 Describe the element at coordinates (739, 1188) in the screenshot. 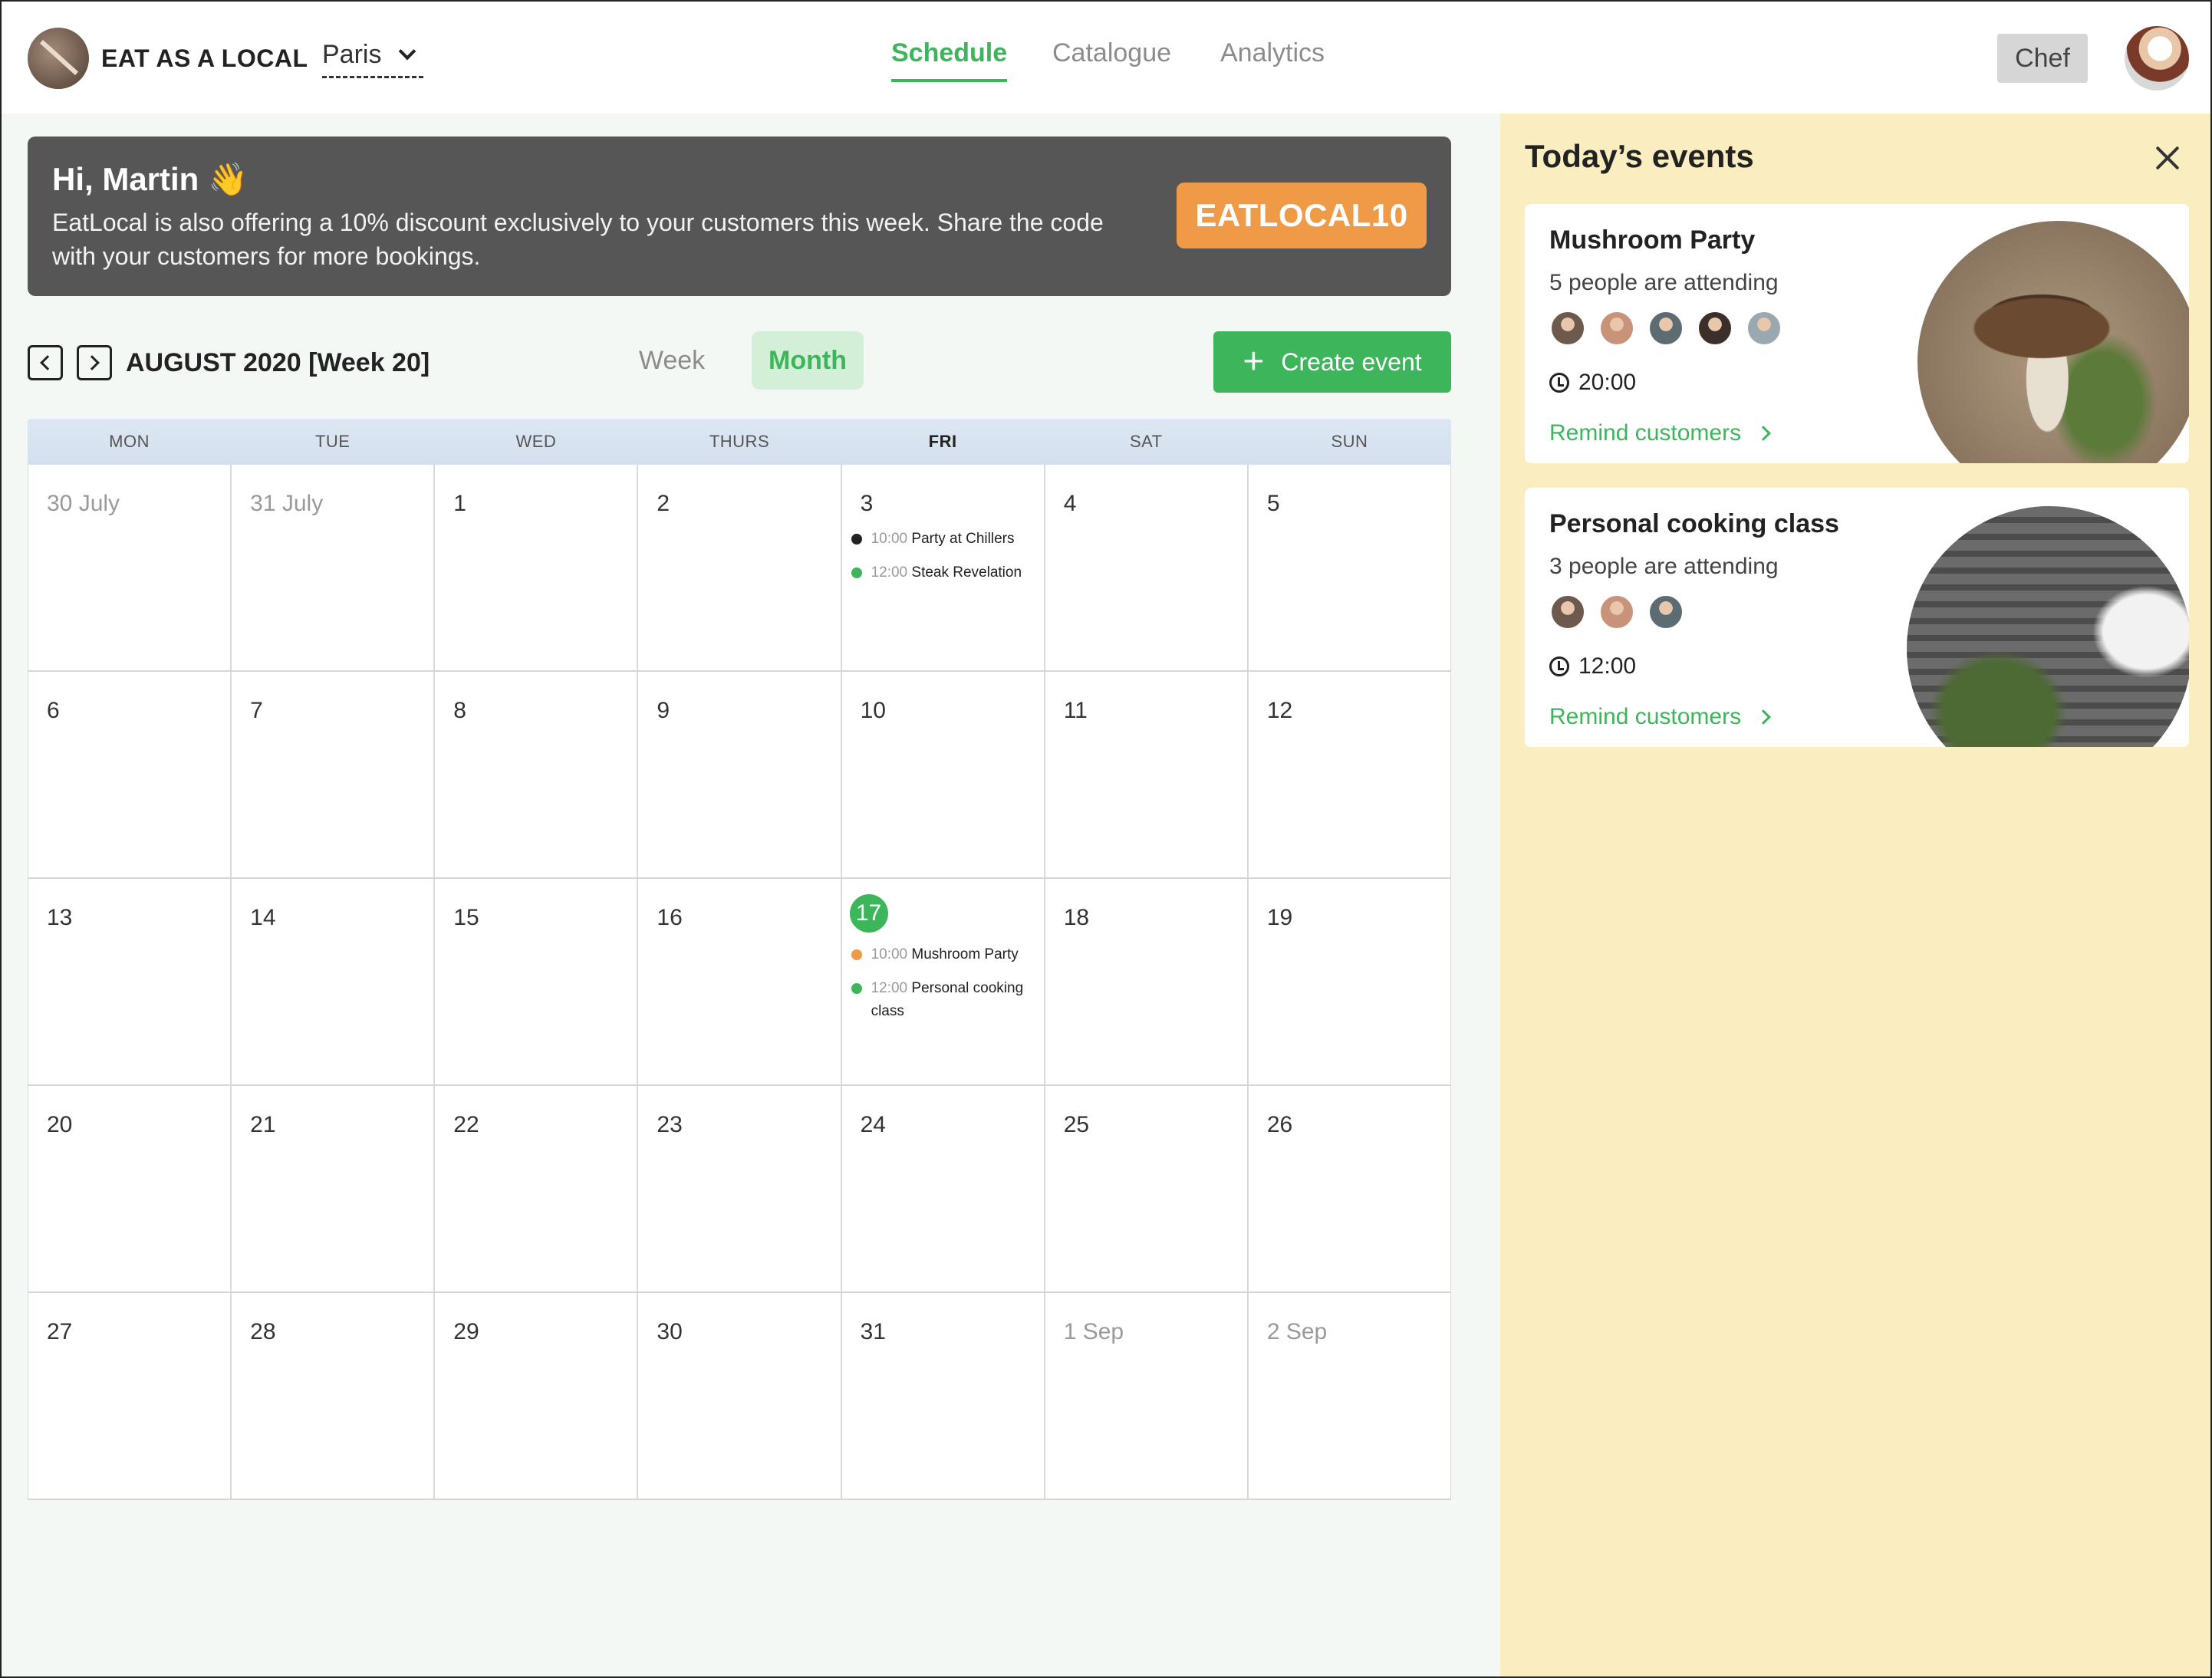

I see `calendar-day-cell: 23` at that location.